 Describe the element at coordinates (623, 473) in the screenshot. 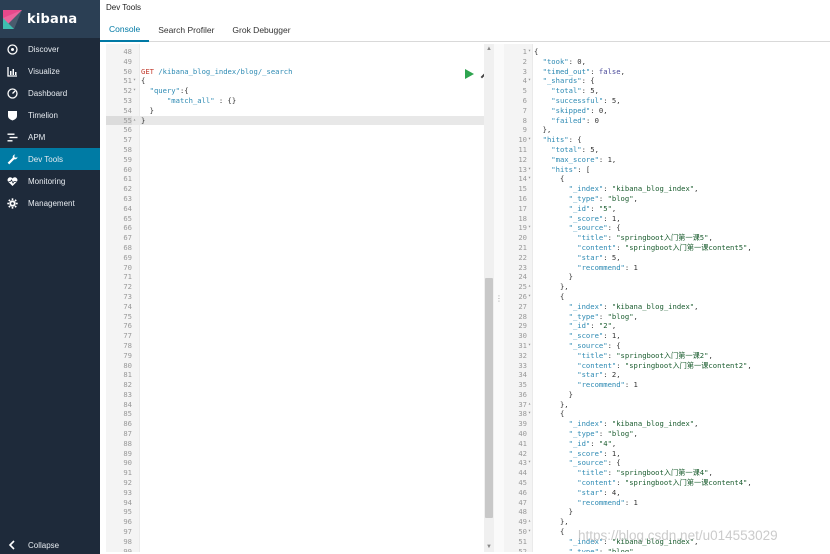

I see `code-text: "title": "springboot入门第一课4",` at that location.